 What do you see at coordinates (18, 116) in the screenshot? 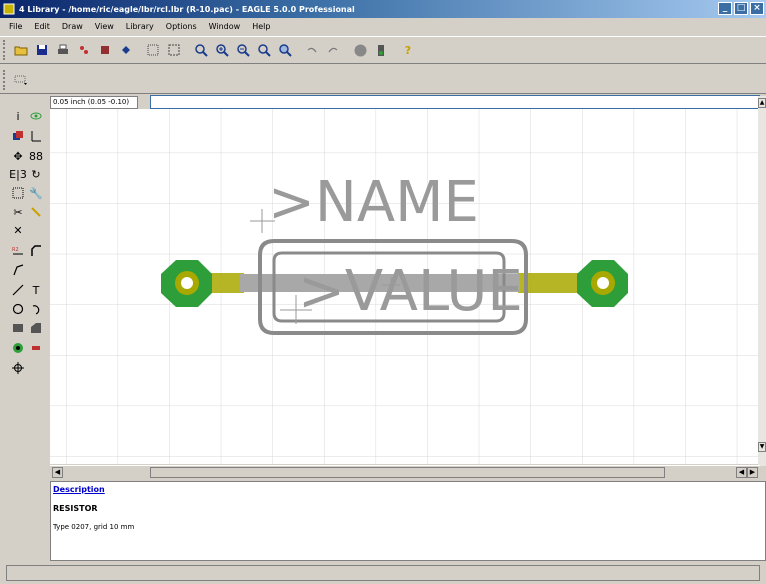
I see `info-icon: i` at bounding box center [18, 116].